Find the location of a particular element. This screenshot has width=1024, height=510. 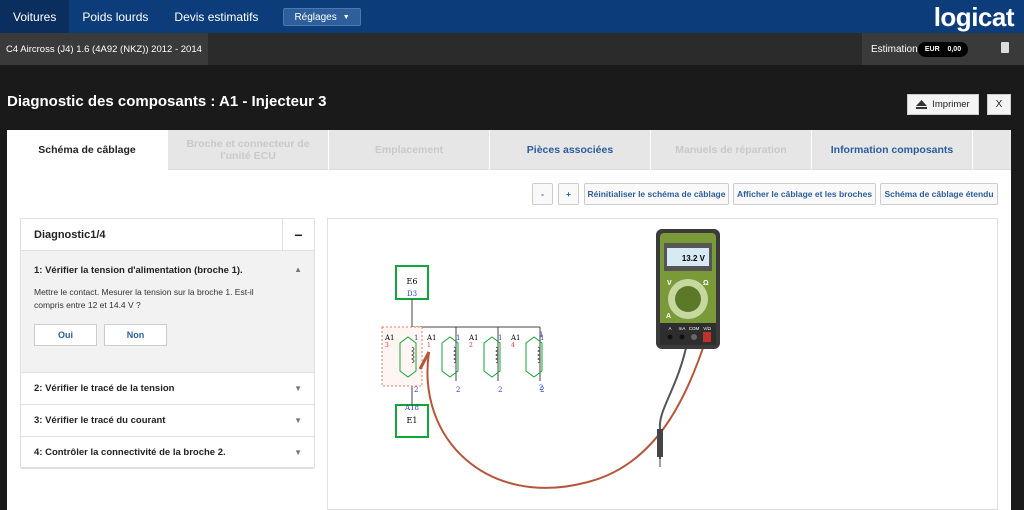

connector-e6-label: E6 is located at coordinates (412, 281).